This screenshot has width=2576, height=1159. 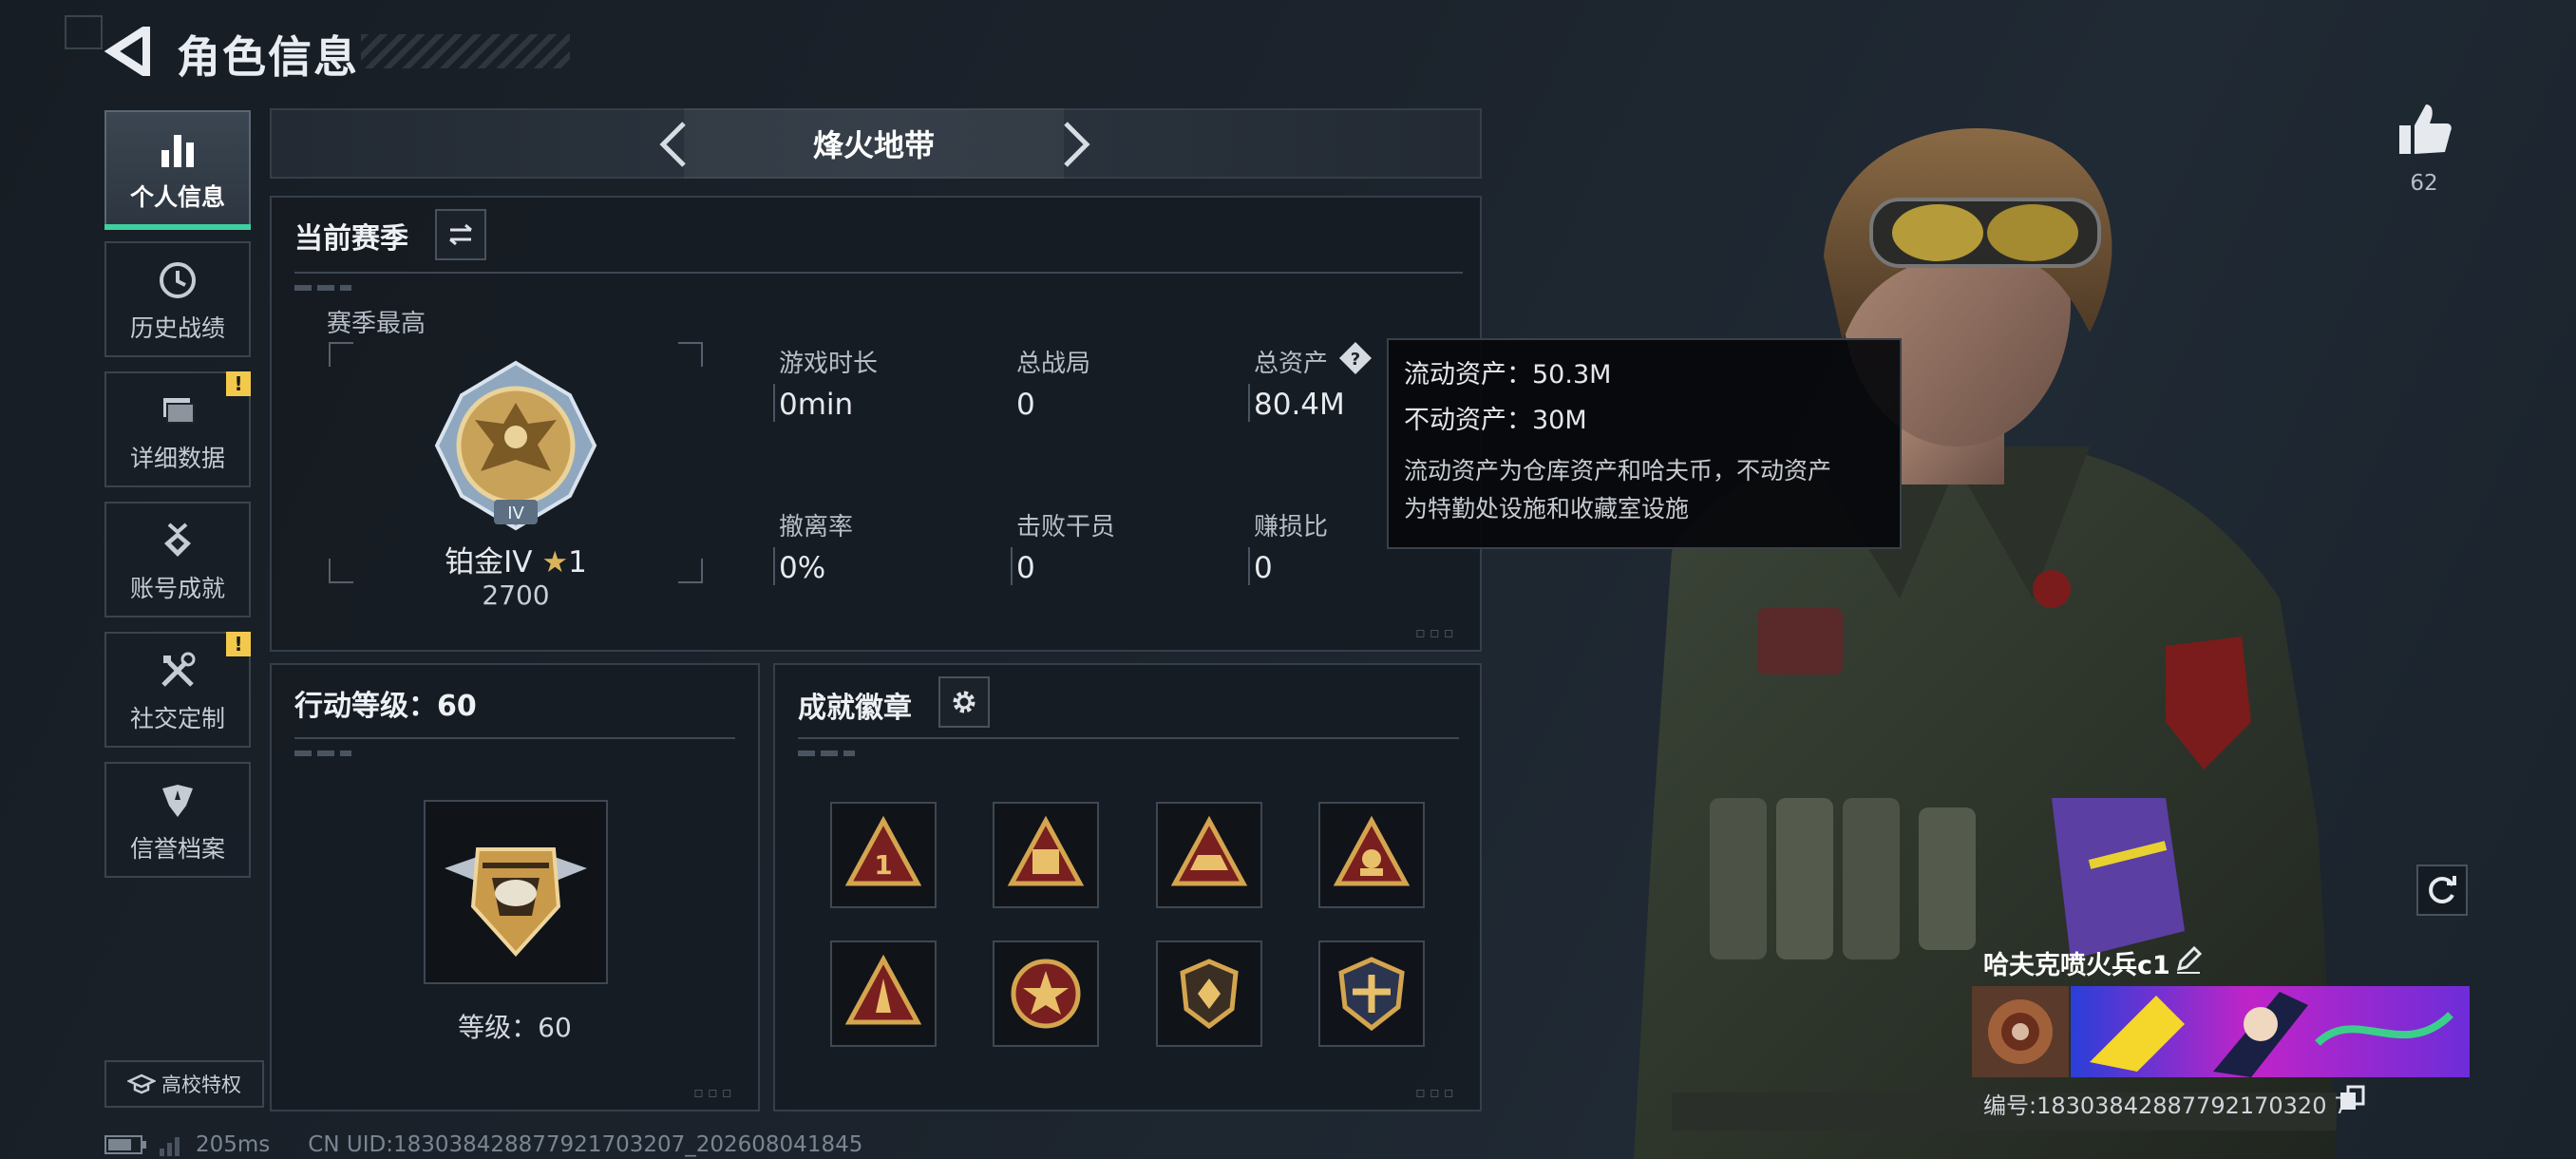 I want to click on ping-value: 205ms, so click(x=233, y=1144).